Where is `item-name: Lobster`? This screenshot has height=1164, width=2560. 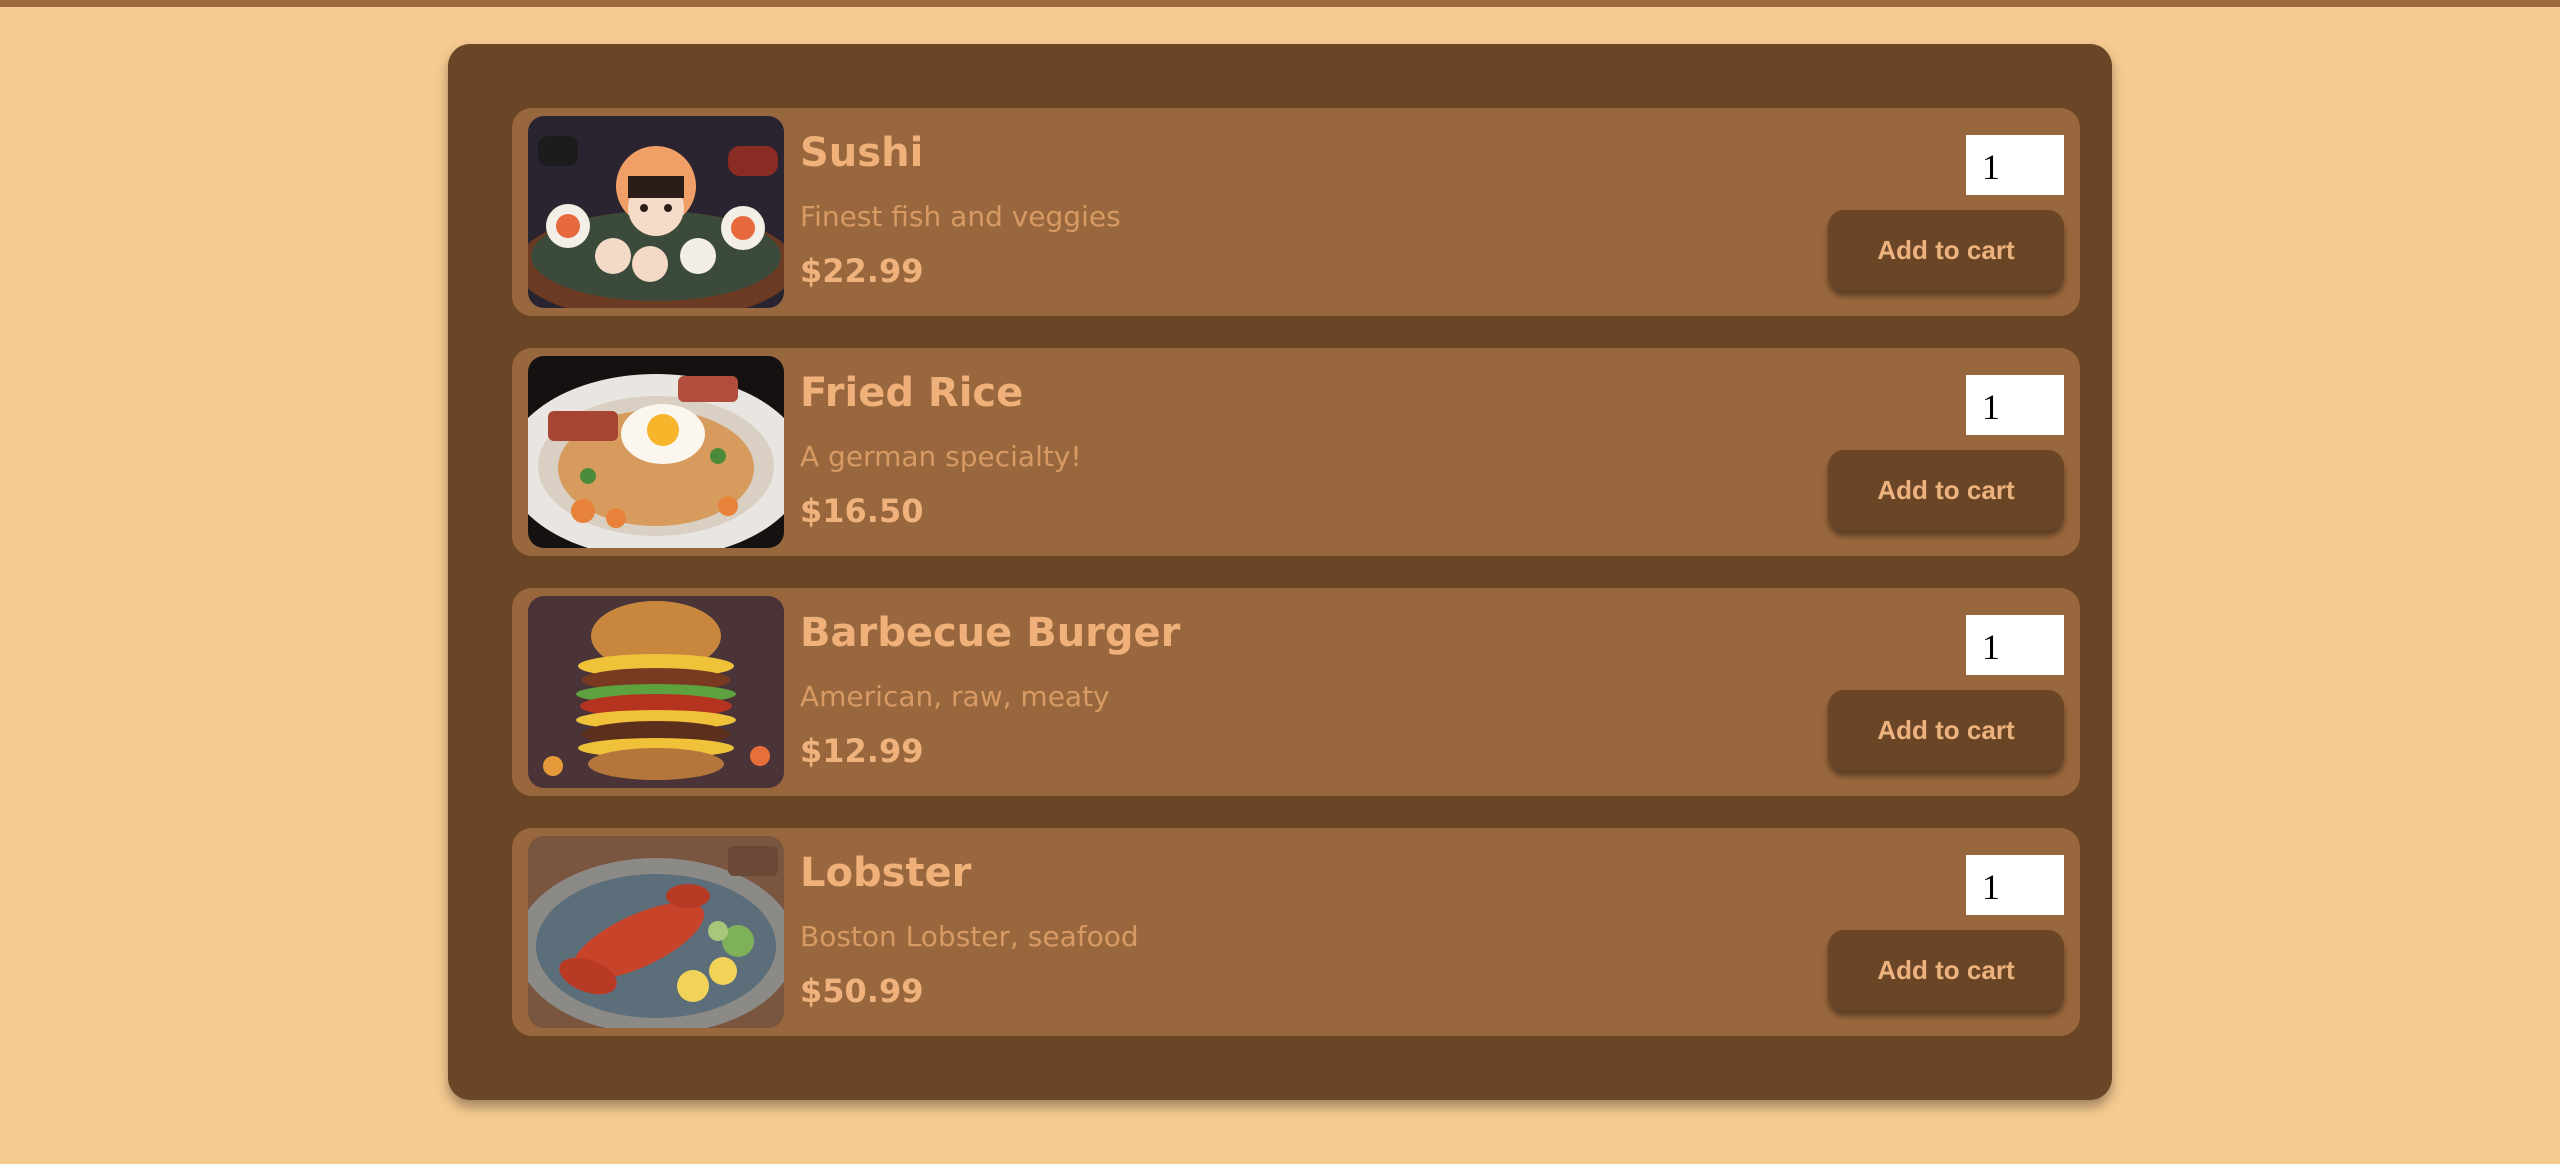 item-name: Lobster is located at coordinates (886, 873).